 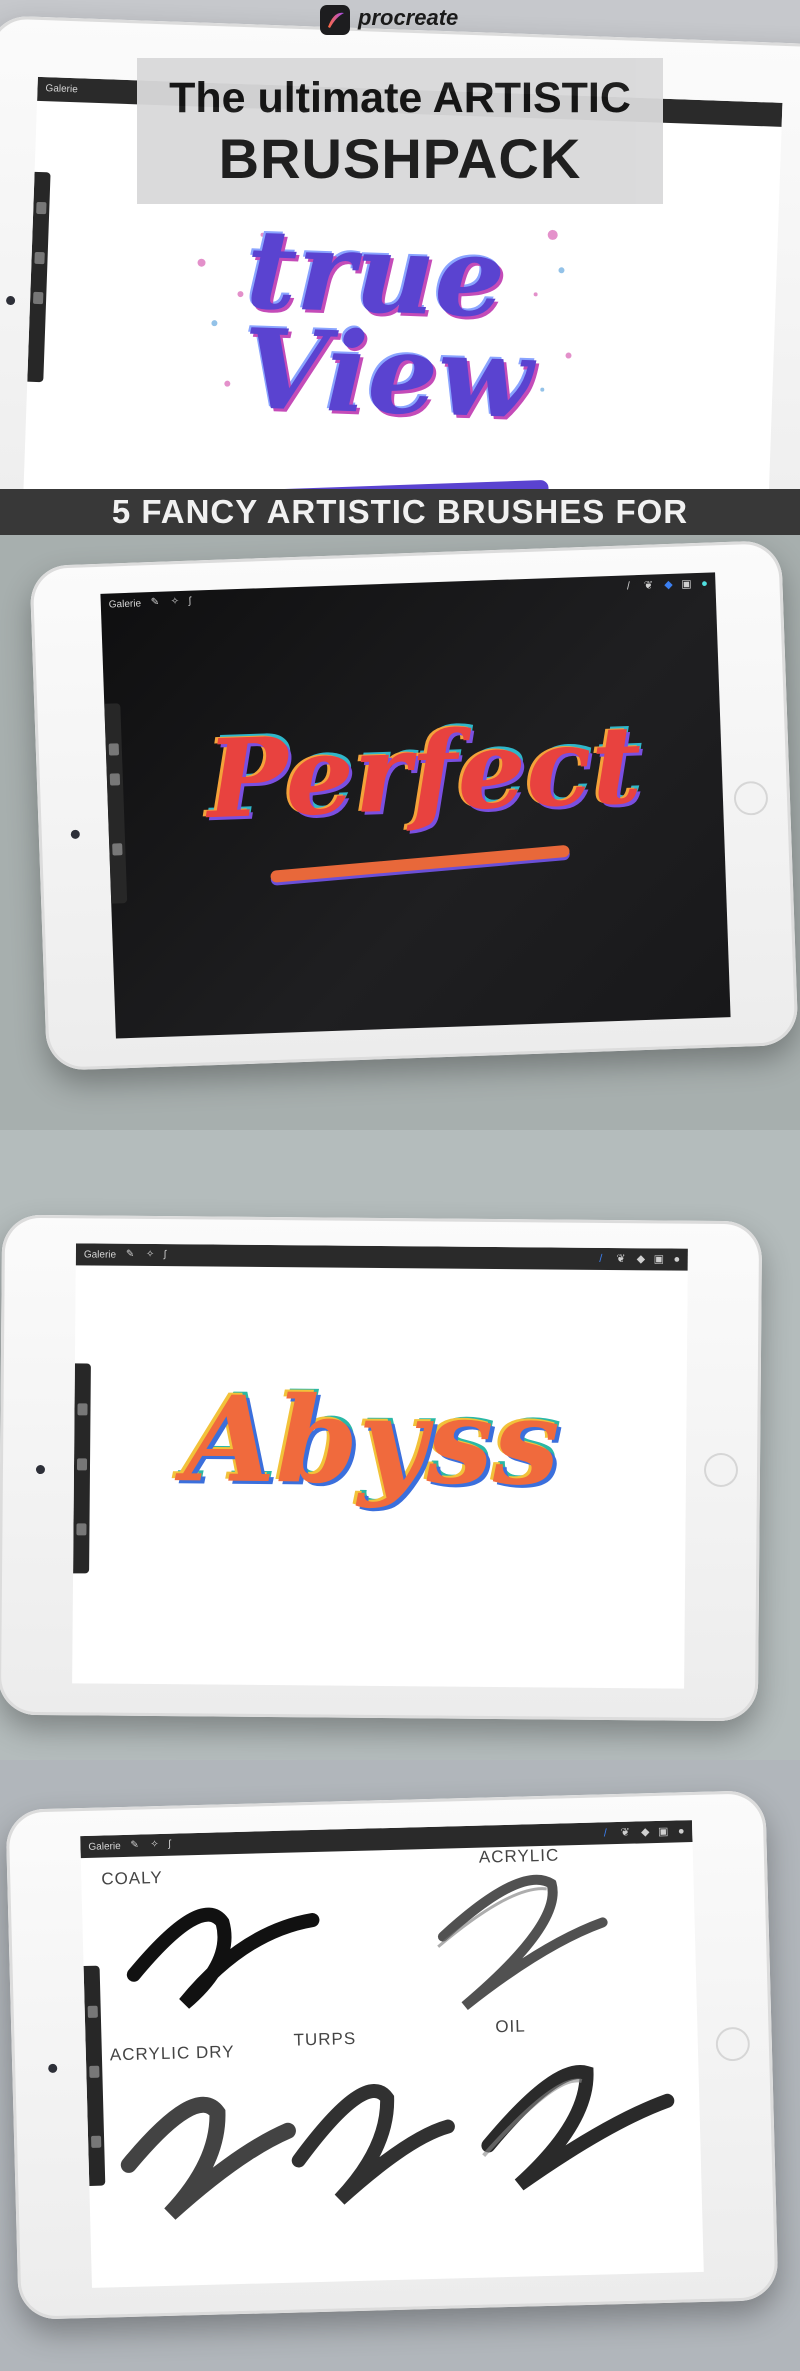 What do you see at coordinates (400, 158) in the screenshot?
I see `page-title-line2: BRUSHPACK` at bounding box center [400, 158].